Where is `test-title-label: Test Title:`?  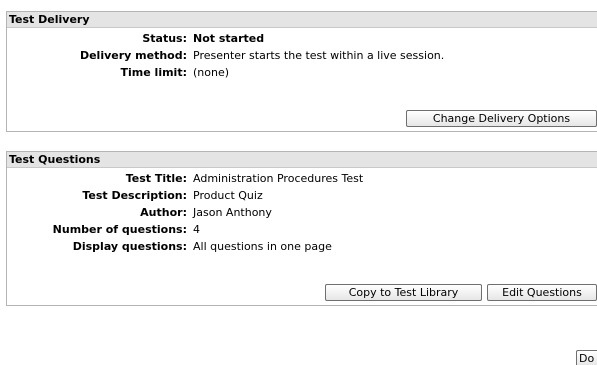 test-title-label: Test Title: is located at coordinates (156, 178).